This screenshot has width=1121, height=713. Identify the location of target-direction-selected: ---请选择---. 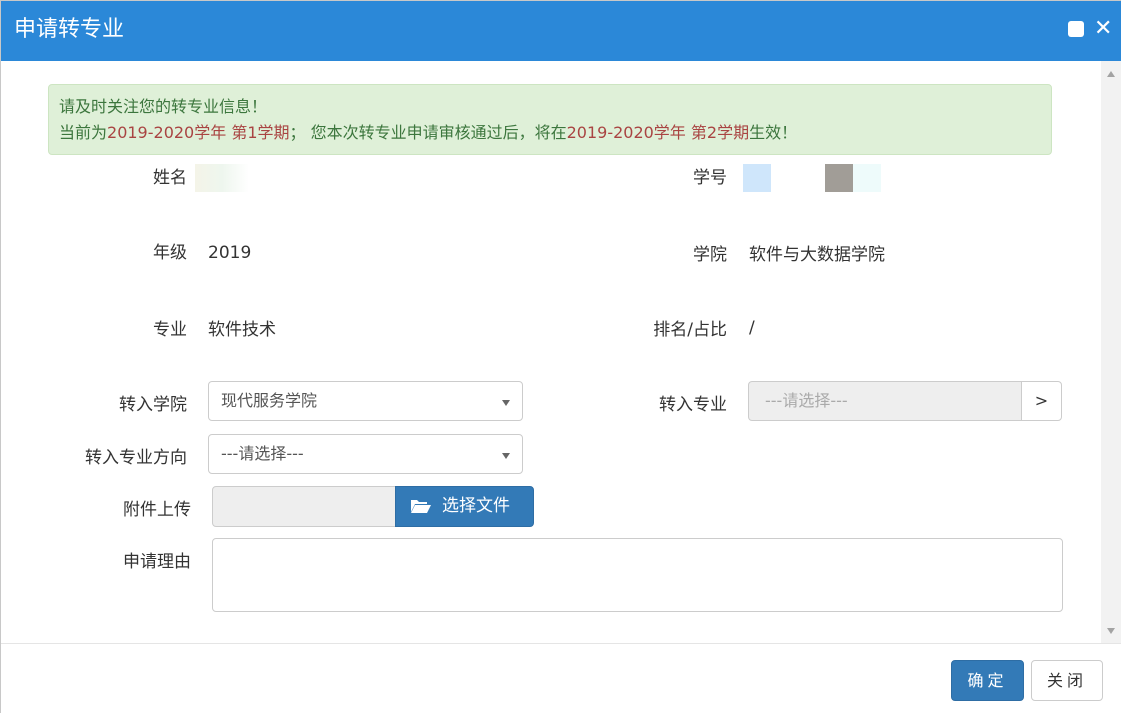
(262, 453).